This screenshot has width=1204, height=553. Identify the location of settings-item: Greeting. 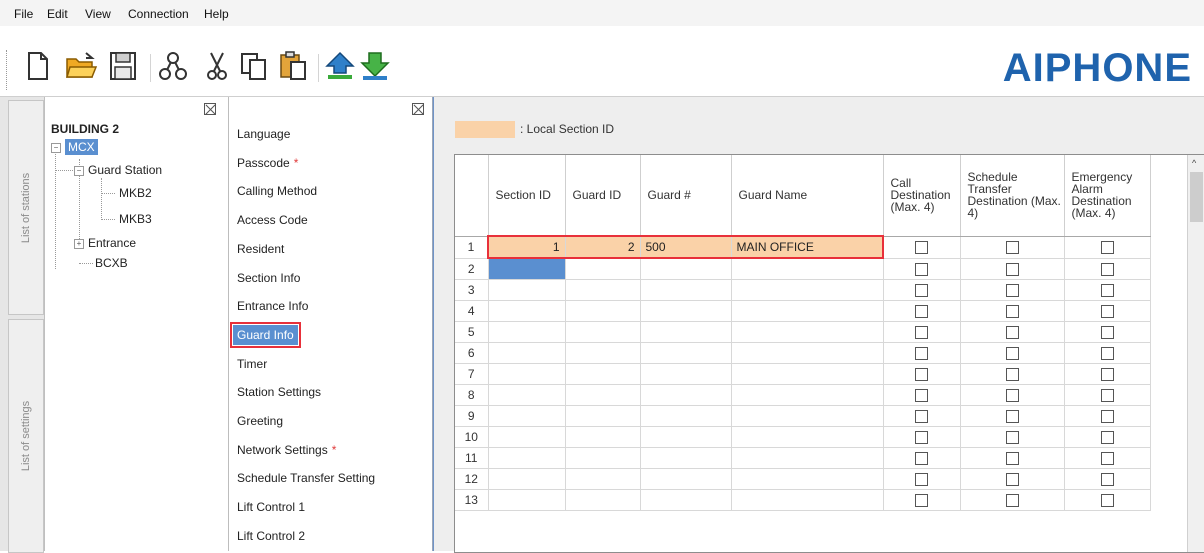
(260, 421).